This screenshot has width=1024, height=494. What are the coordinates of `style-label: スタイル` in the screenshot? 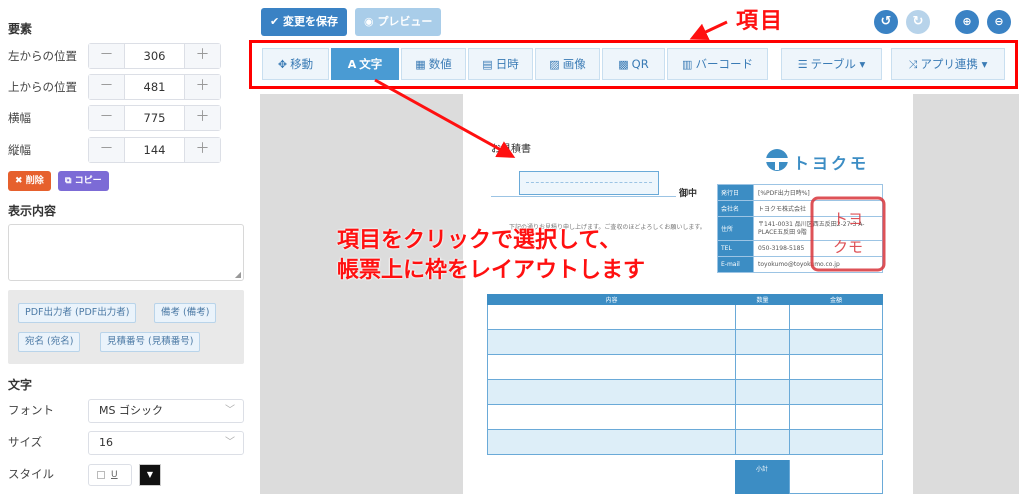 It's located at (31, 474).